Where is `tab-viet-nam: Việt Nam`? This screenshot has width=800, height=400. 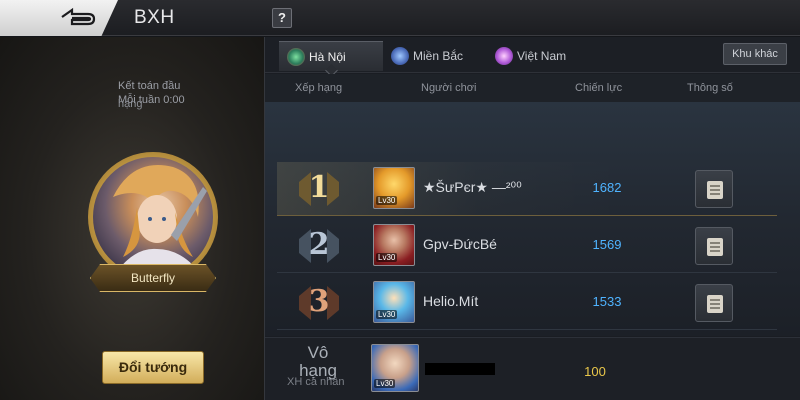
tab-viet-nam: Việt Nam is located at coordinates (539, 56).